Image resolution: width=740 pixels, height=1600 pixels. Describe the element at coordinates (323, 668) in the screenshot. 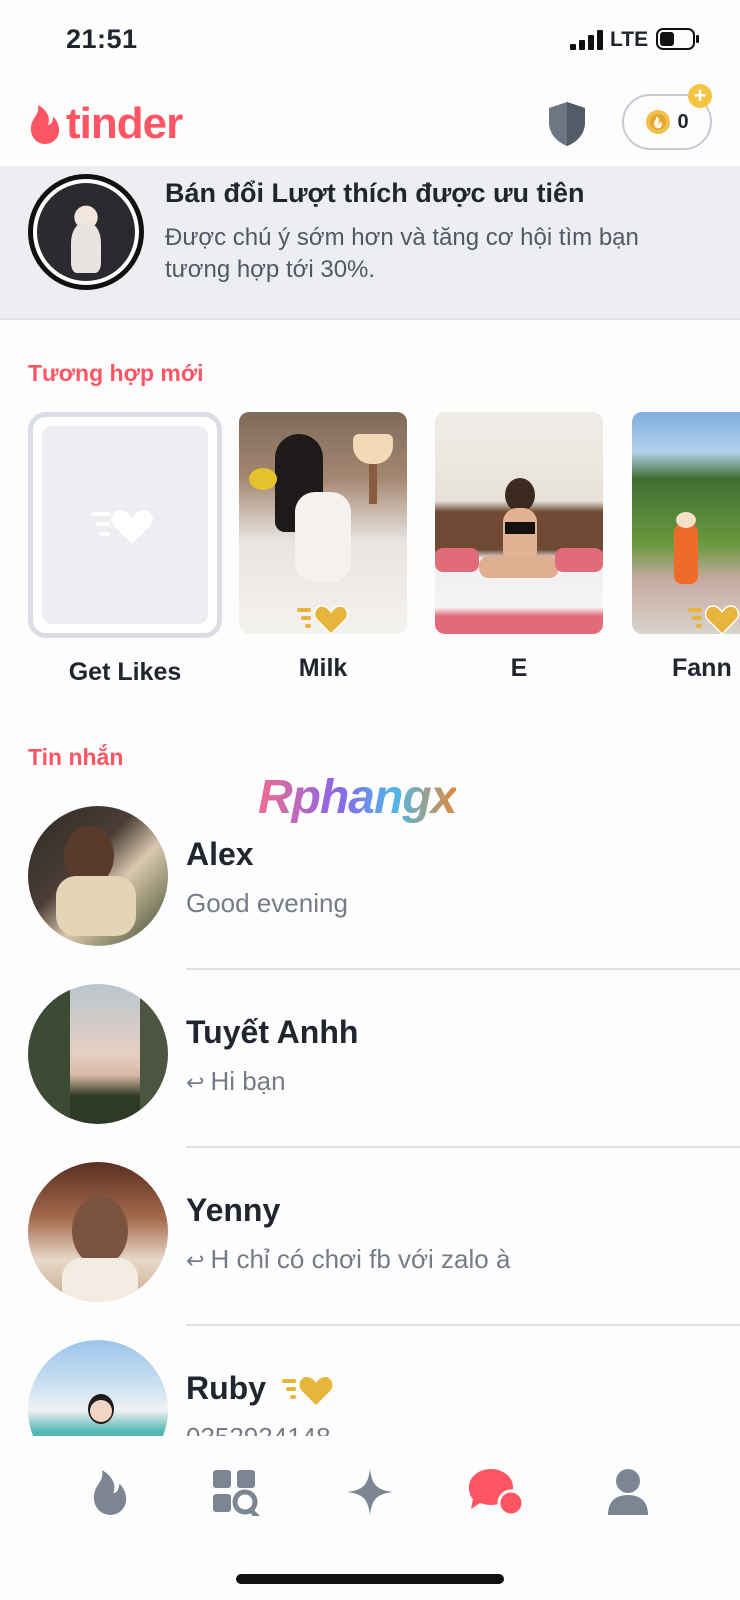

I see `match-name: Milk` at that location.